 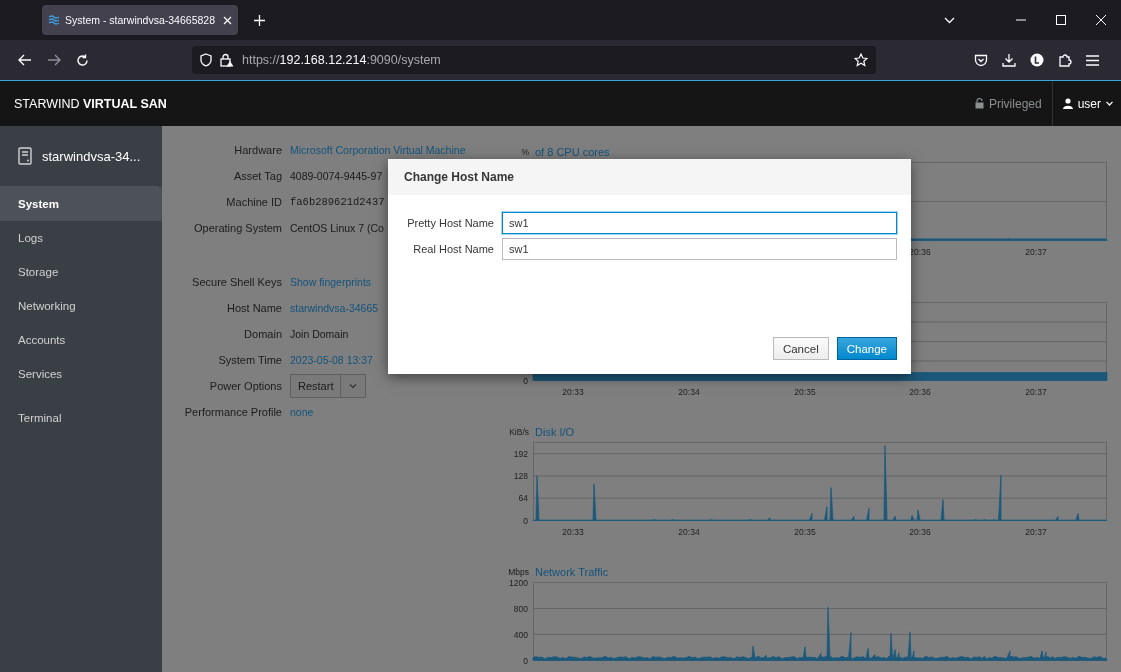 I want to click on field-label: Real Host Name, so click(x=453, y=249).